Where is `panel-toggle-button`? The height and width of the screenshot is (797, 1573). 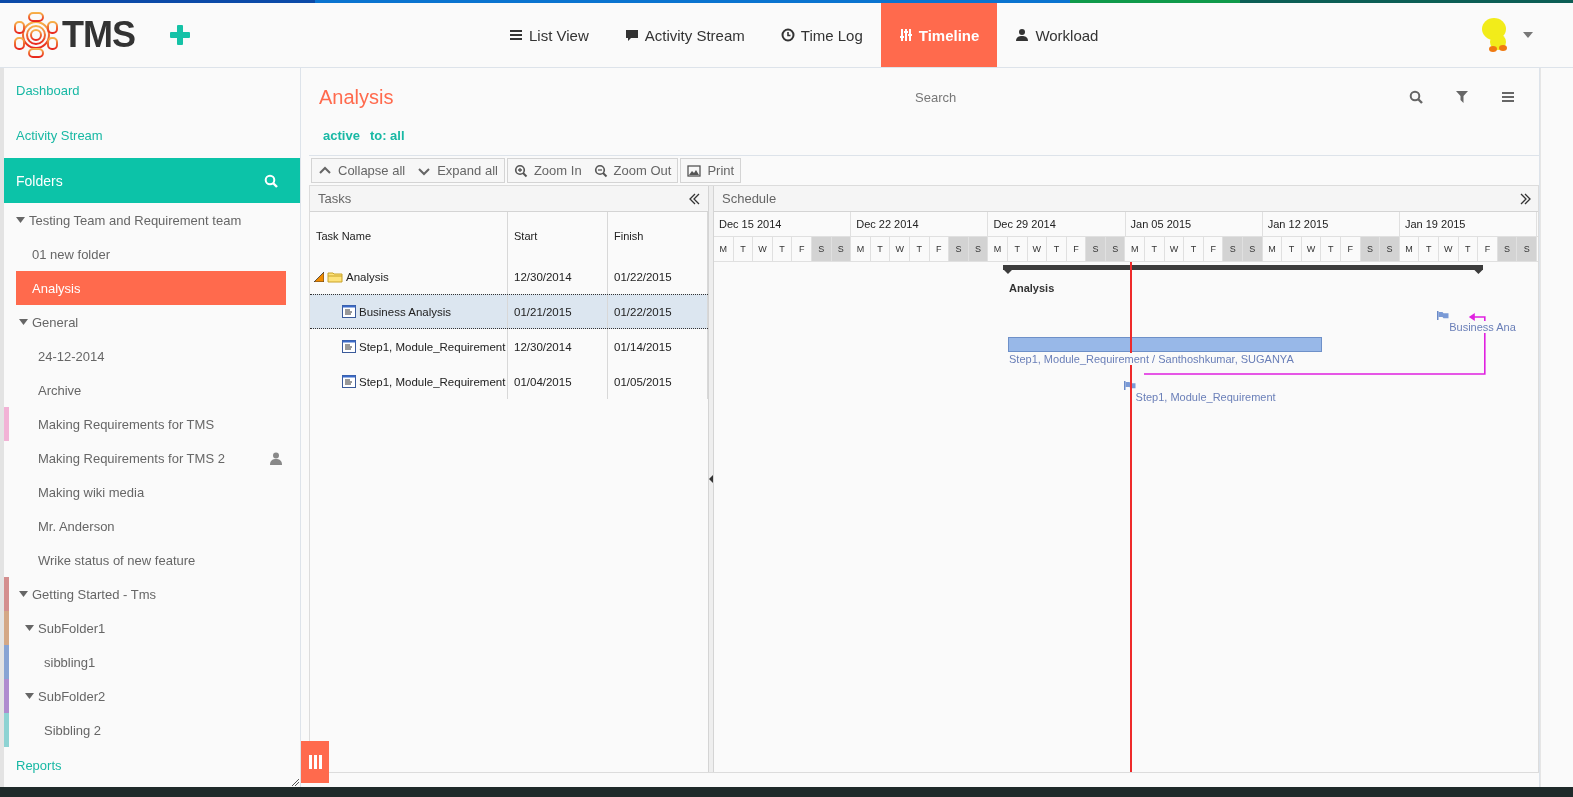 panel-toggle-button is located at coordinates (315, 762).